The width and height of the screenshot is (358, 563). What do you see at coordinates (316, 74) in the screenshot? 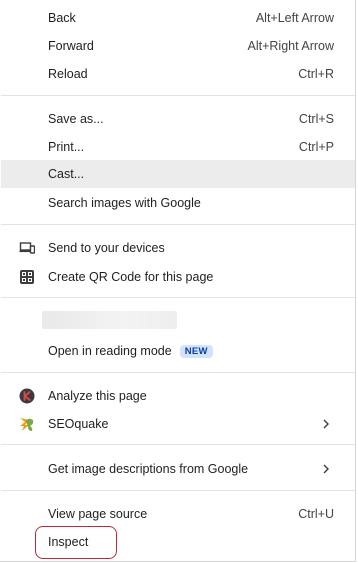
I see `menu-item-shortcut: Ctrl+R` at bounding box center [316, 74].